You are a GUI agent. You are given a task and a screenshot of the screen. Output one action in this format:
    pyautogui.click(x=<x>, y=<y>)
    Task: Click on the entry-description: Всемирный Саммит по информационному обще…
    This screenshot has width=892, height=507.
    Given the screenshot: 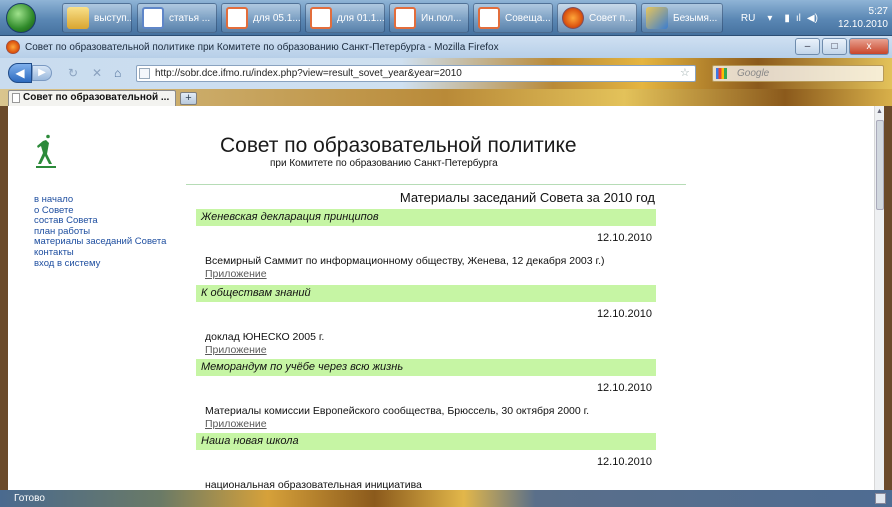 What is the action you would take?
    pyautogui.click(x=405, y=261)
    